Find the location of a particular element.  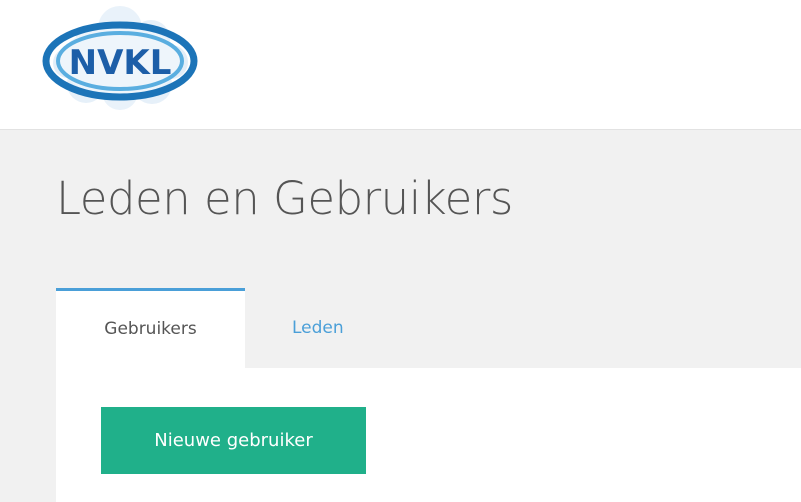

logo-text: NVKL is located at coordinates (120, 63).